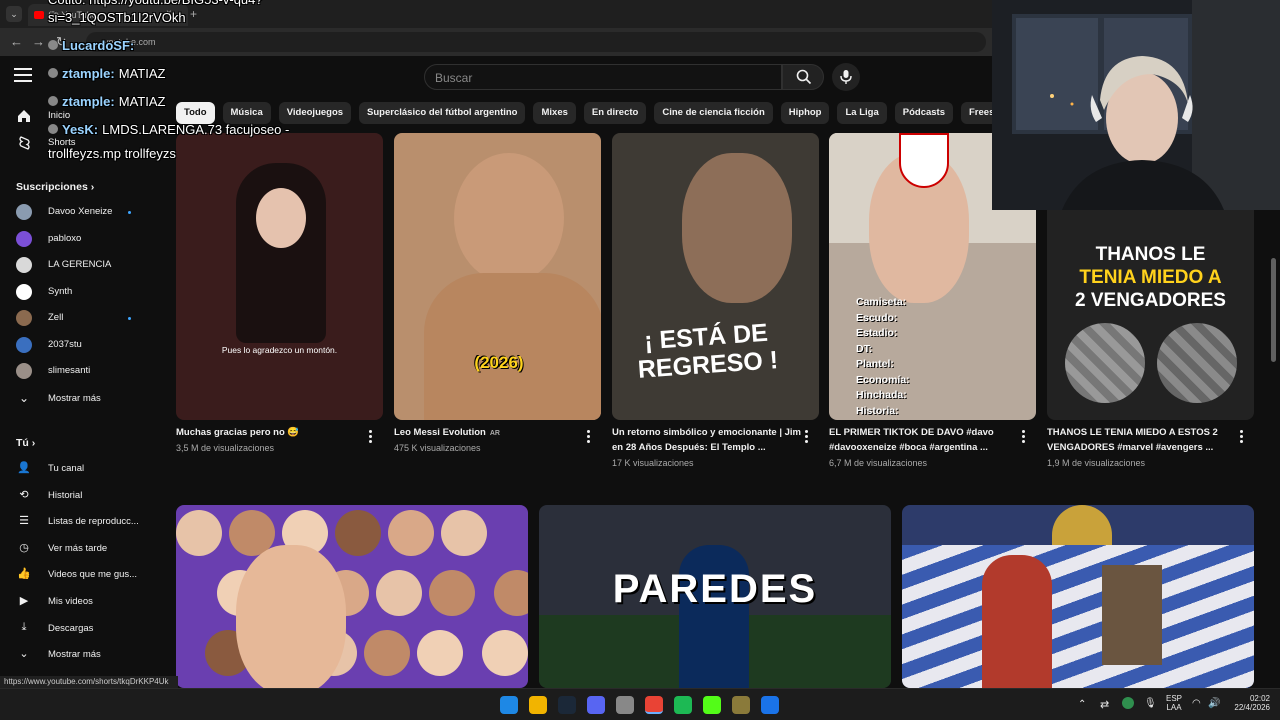  Describe the element at coordinates (80, 292) in the screenshot. I see `sidebar-item-subscription: Synth` at that location.